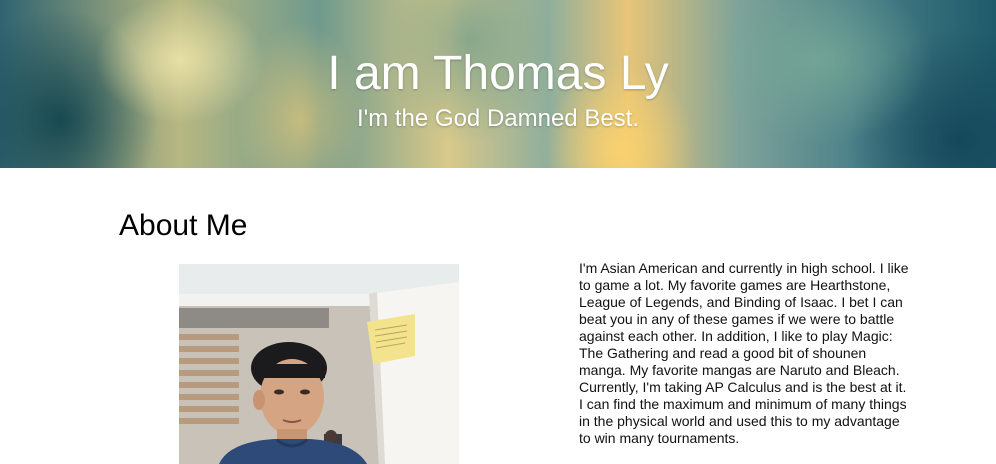 This screenshot has width=996, height=464. What do you see at coordinates (319, 364) in the screenshot?
I see `profile-photo` at bounding box center [319, 364].